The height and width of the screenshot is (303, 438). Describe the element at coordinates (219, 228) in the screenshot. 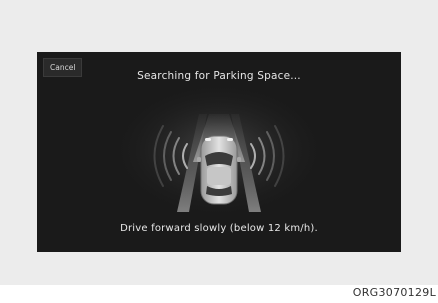

I see `instruction-message: Drive forward slowly (below 12 km/h).` at that location.